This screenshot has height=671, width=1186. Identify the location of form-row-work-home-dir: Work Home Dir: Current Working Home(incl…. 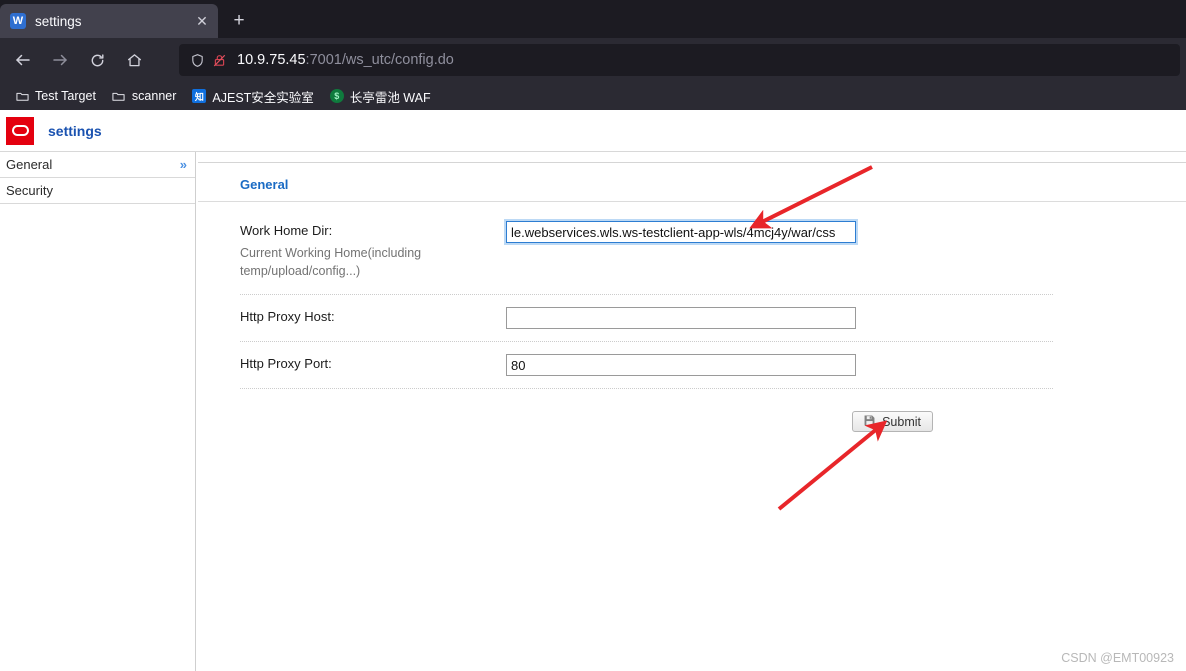
(646, 251).